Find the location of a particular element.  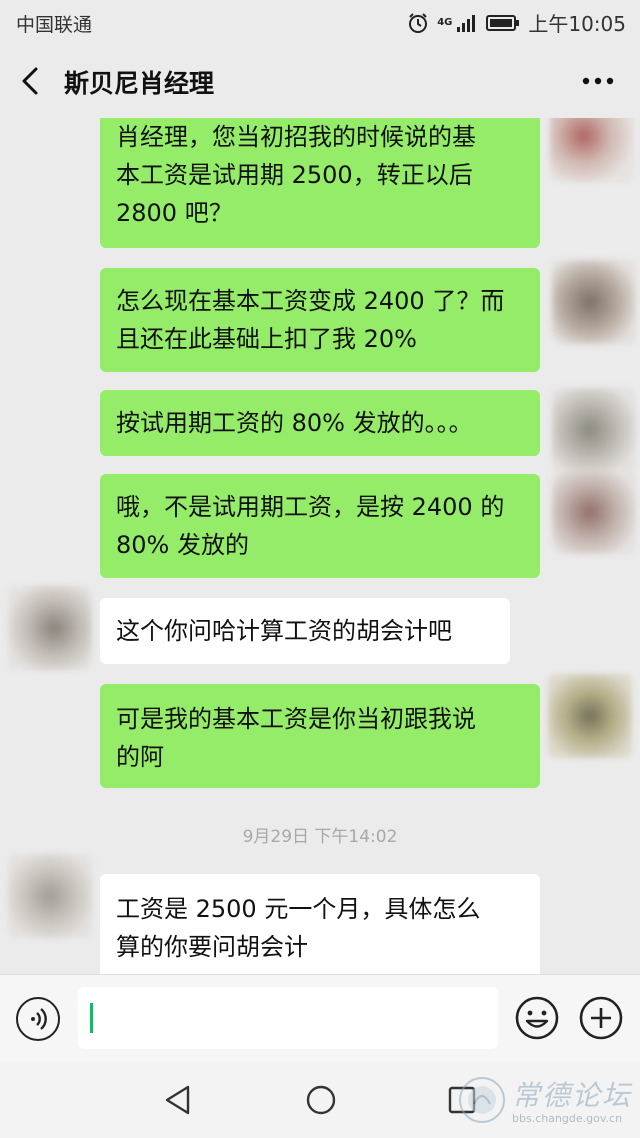

input-bar is located at coordinates (320, 1018).